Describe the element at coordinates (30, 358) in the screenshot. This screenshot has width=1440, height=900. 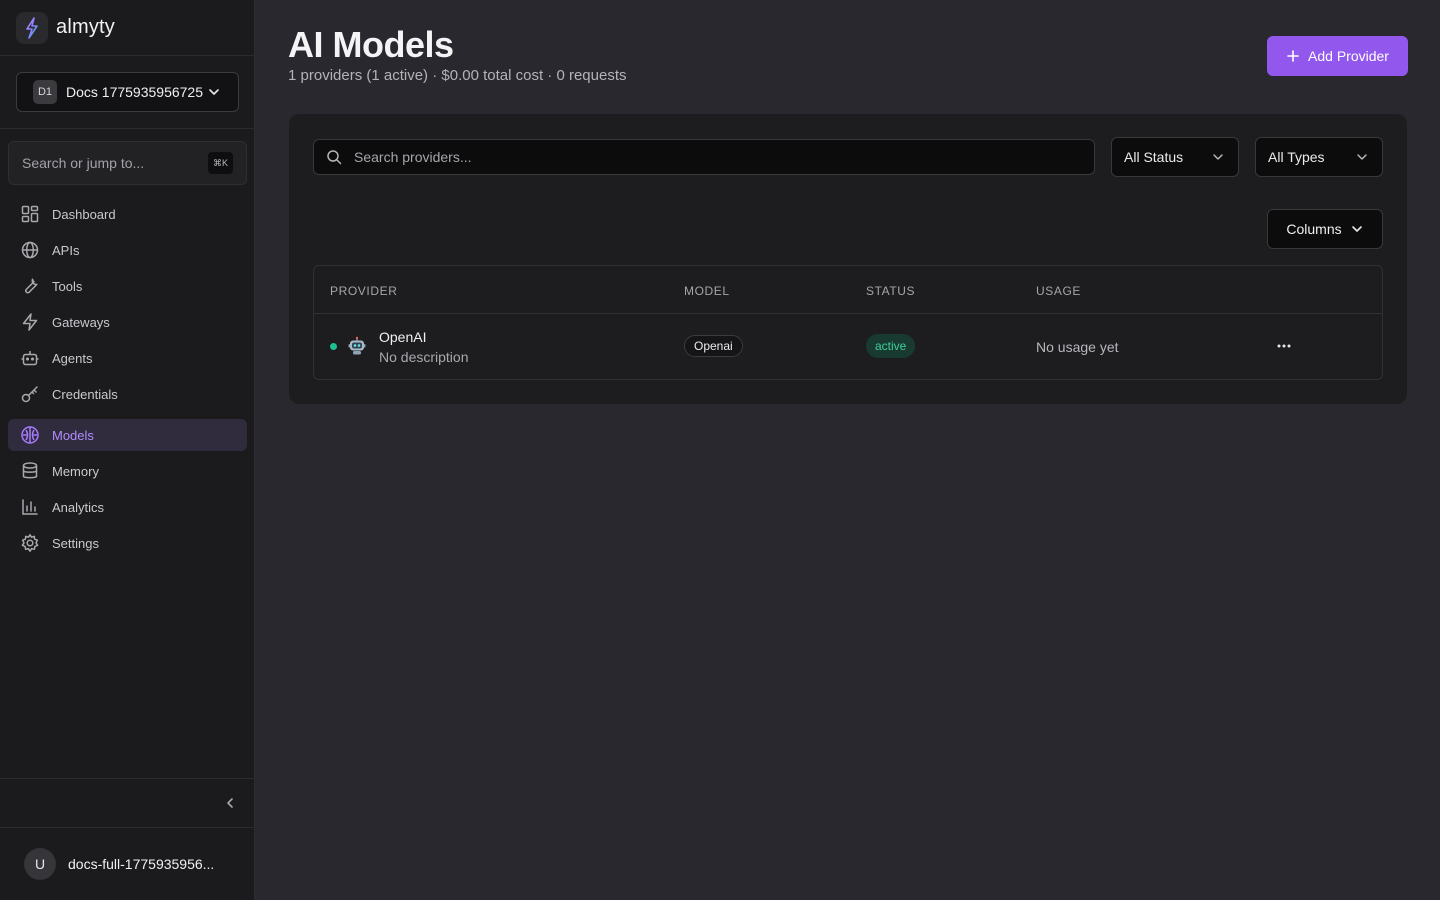
I see `bot-icon` at that location.